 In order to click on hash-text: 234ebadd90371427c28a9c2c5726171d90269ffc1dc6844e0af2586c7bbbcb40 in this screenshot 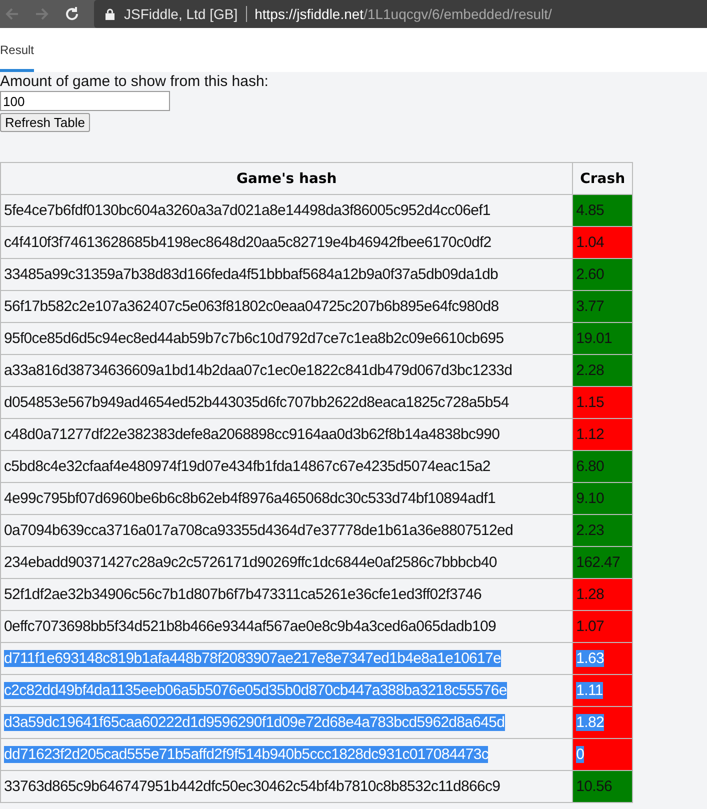, I will do `click(250, 562)`.